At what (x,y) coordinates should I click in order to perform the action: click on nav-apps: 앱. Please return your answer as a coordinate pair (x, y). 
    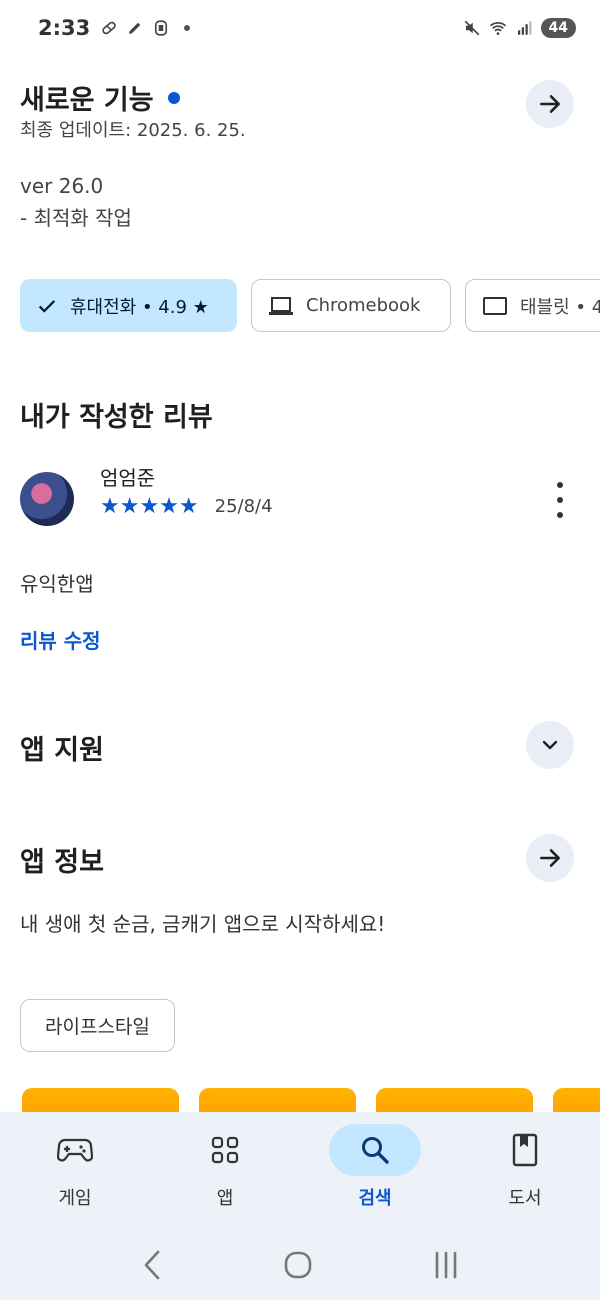
    Looking at the image, I should click on (225, 1171).